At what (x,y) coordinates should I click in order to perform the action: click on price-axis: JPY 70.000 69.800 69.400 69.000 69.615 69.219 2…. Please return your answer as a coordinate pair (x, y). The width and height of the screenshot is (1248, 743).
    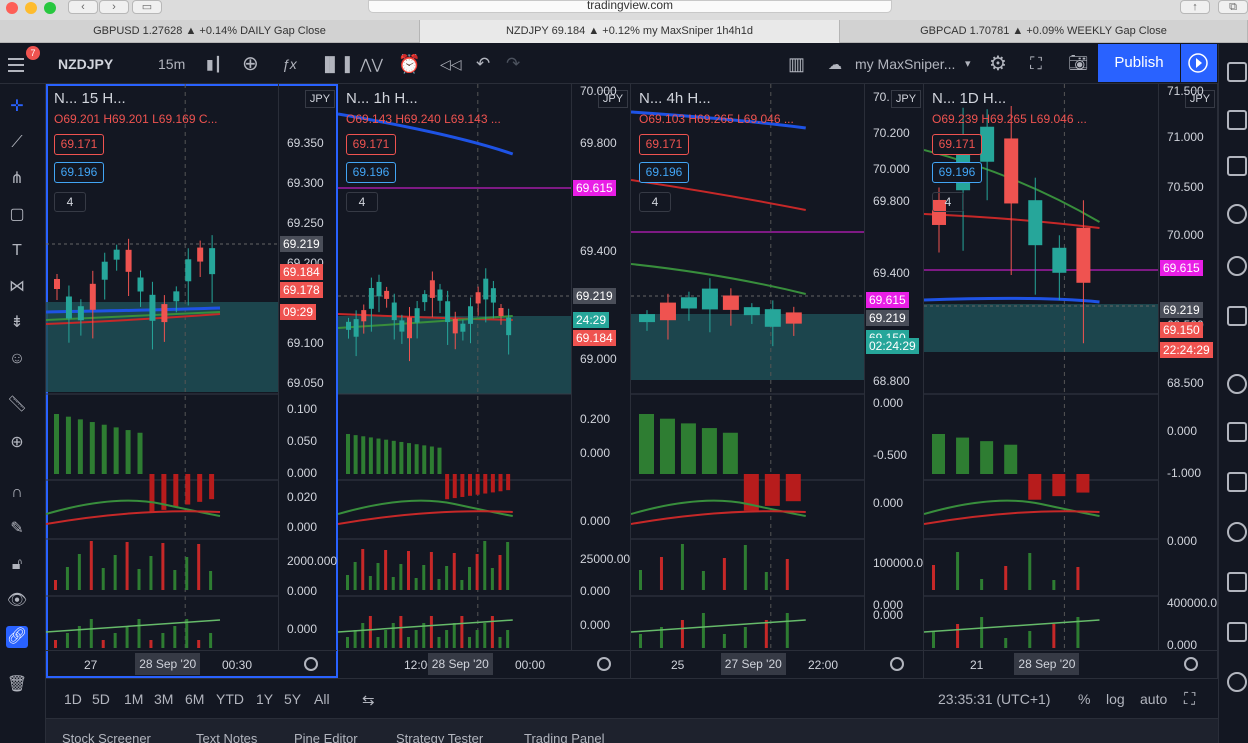
    Looking at the image, I should click on (600, 367).